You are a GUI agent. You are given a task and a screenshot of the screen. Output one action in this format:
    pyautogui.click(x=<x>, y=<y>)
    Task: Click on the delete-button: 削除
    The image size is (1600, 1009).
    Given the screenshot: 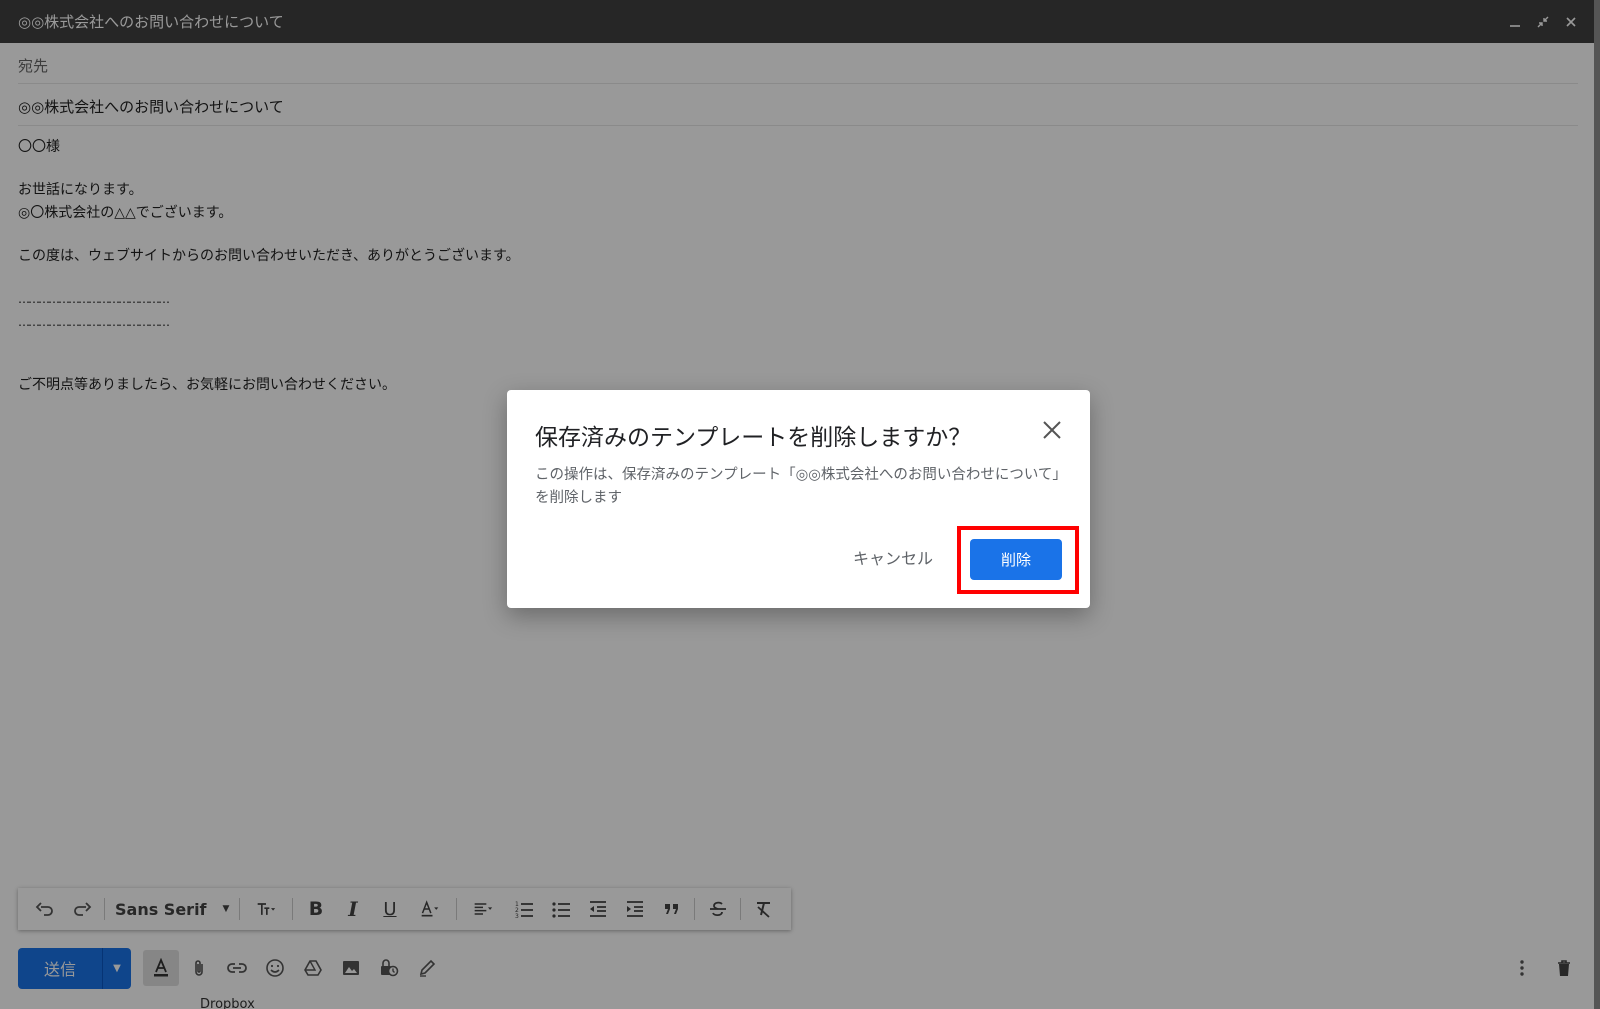 What is the action you would take?
    pyautogui.click(x=1016, y=559)
    